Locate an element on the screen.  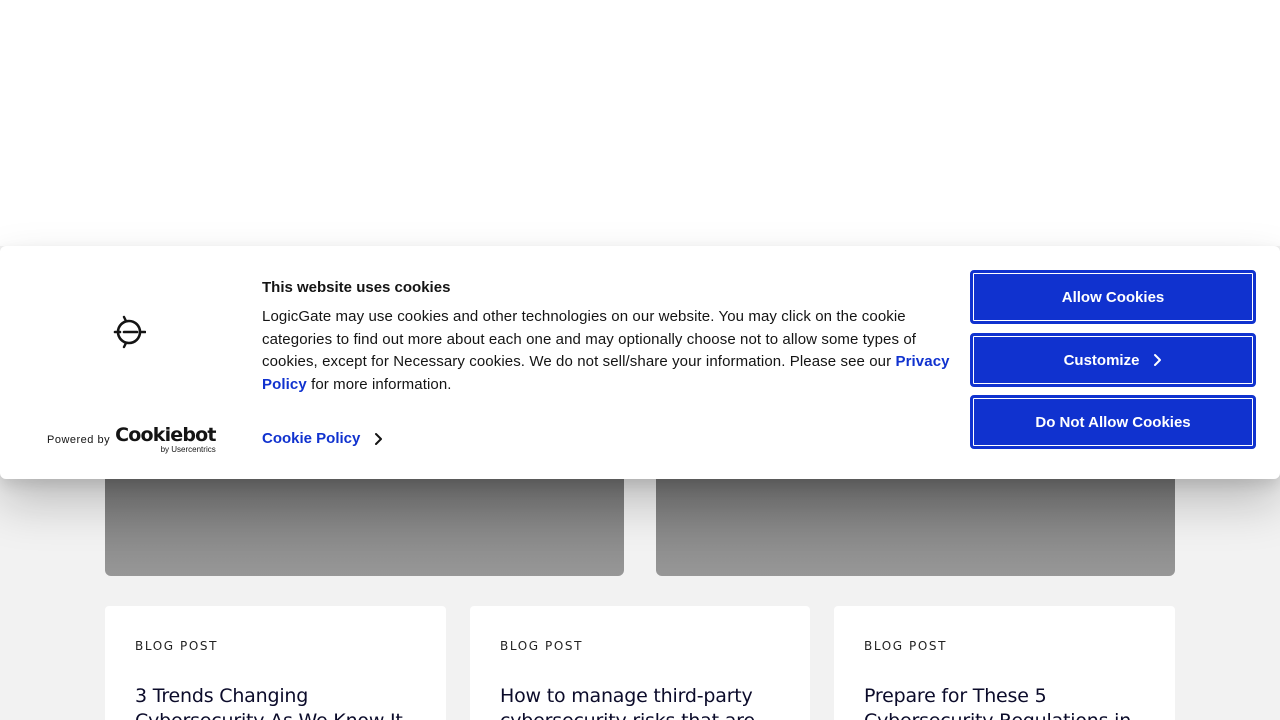
cookie-policy-label: Cookie Policy is located at coordinates (311, 438).